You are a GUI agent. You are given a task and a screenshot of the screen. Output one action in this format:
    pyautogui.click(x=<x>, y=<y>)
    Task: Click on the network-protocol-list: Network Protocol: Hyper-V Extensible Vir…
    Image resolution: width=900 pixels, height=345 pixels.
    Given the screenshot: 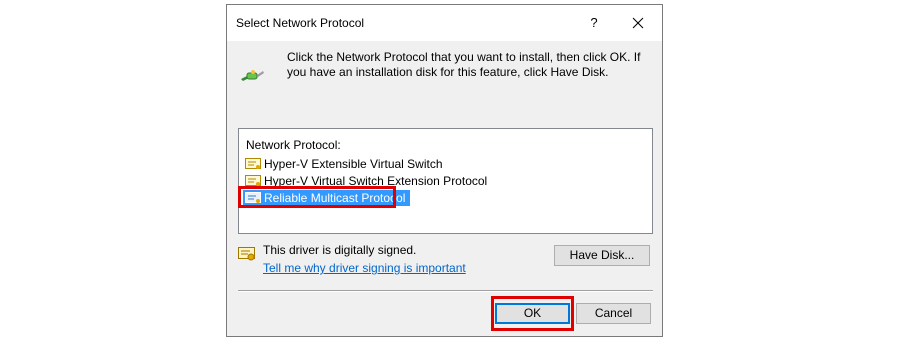 What is the action you would take?
    pyautogui.click(x=445, y=181)
    